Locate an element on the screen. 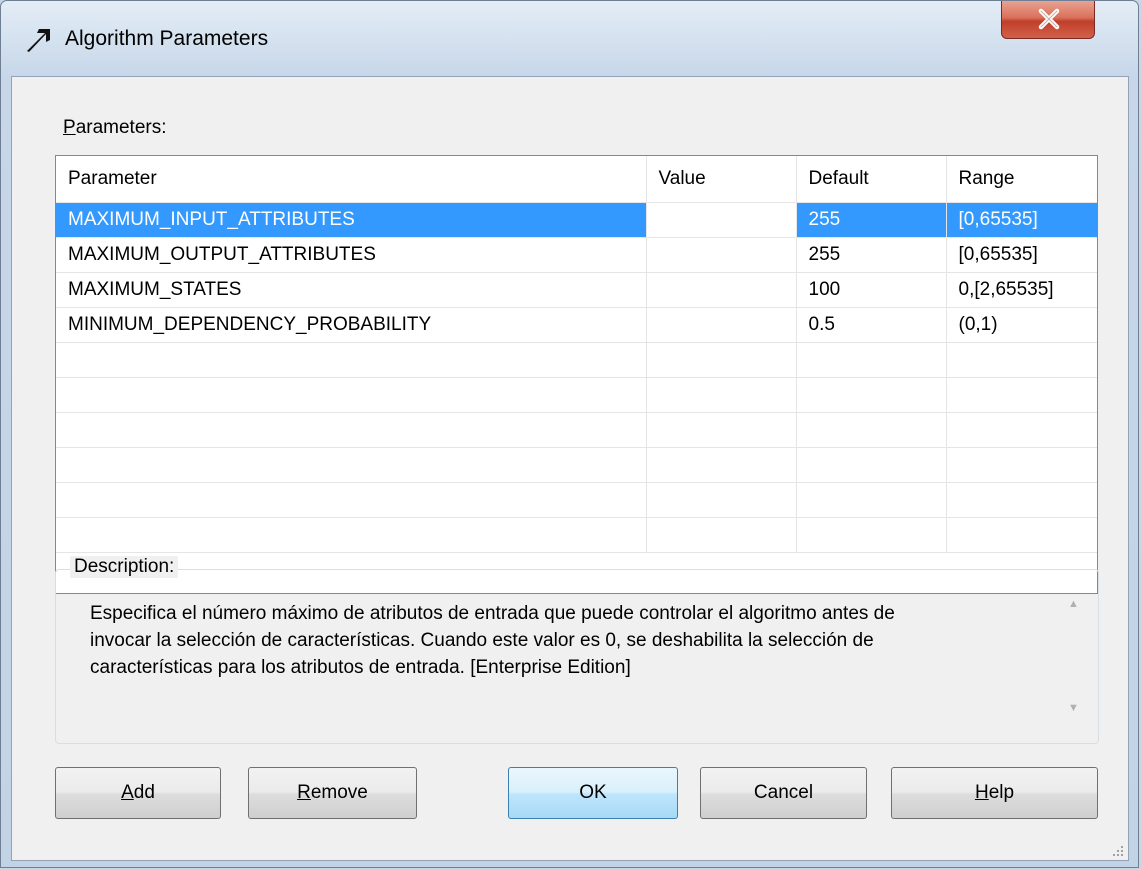 This screenshot has width=1141, height=870. table-row: MAXIMUM_INPUT_ATTRIBUTES 255 [0,65535] is located at coordinates (576, 220).